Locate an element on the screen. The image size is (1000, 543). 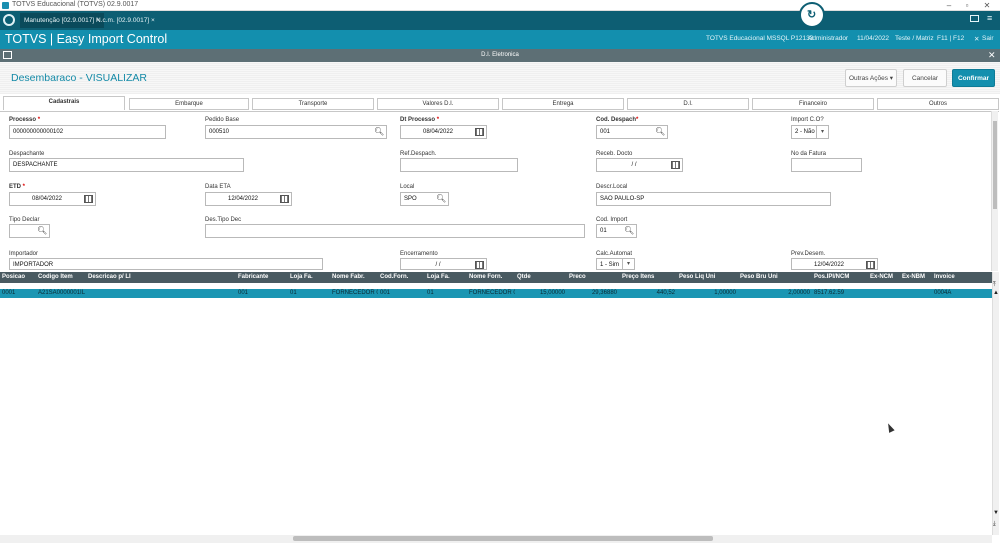
col-nome-forn: Nome Forn. is located at coordinates (491, 277).